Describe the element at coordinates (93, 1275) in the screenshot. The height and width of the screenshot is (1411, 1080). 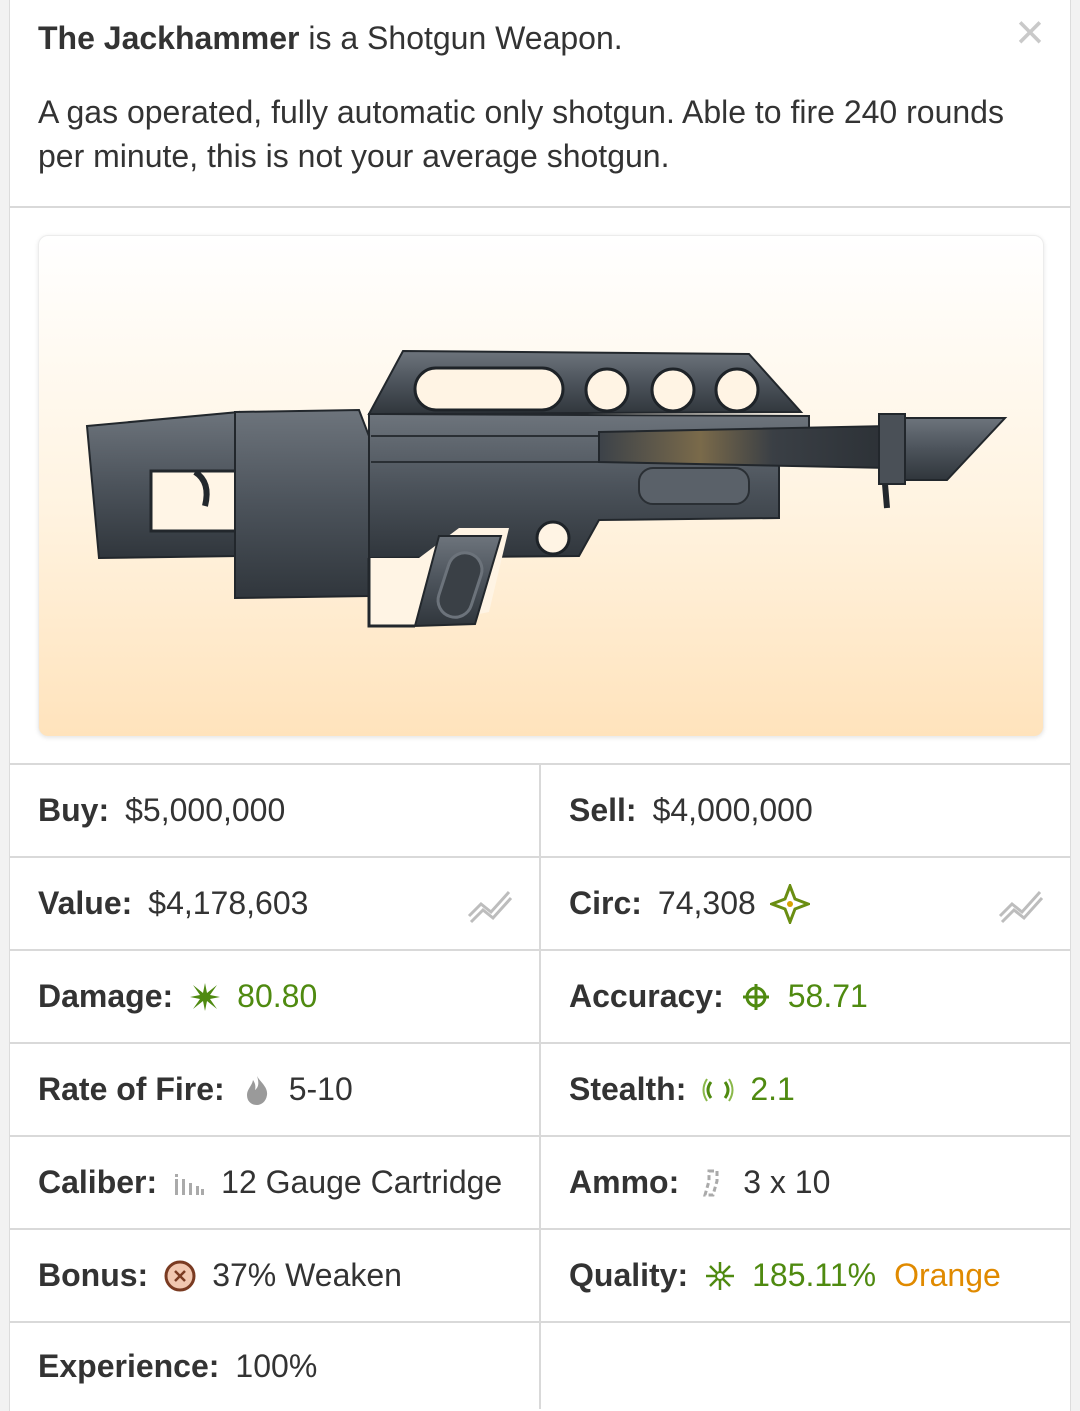
I see `bonus-label: Bonus:` at that location.